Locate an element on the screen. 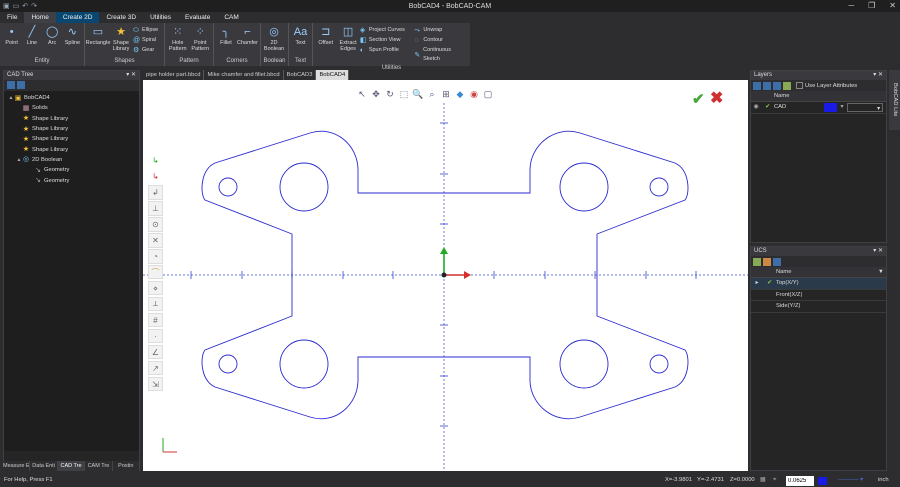 Image resolution: width=900 pixels, height=487 pixels. tree-node: ▦ Solids is located at coordinates (71, 108).